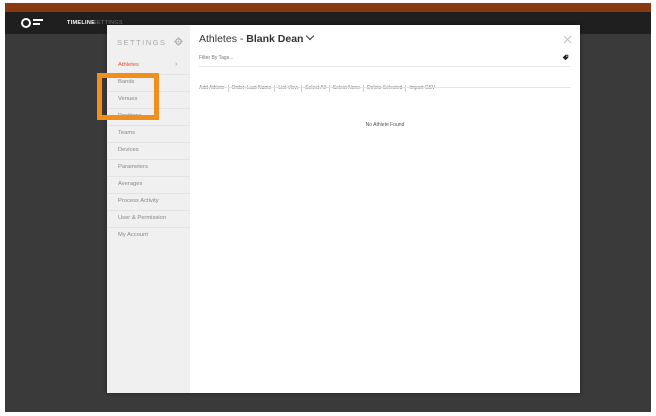 The height and width of the screenshot is (416, 656). I want to click on chevron-right-icon: ›, so click(176, 64).